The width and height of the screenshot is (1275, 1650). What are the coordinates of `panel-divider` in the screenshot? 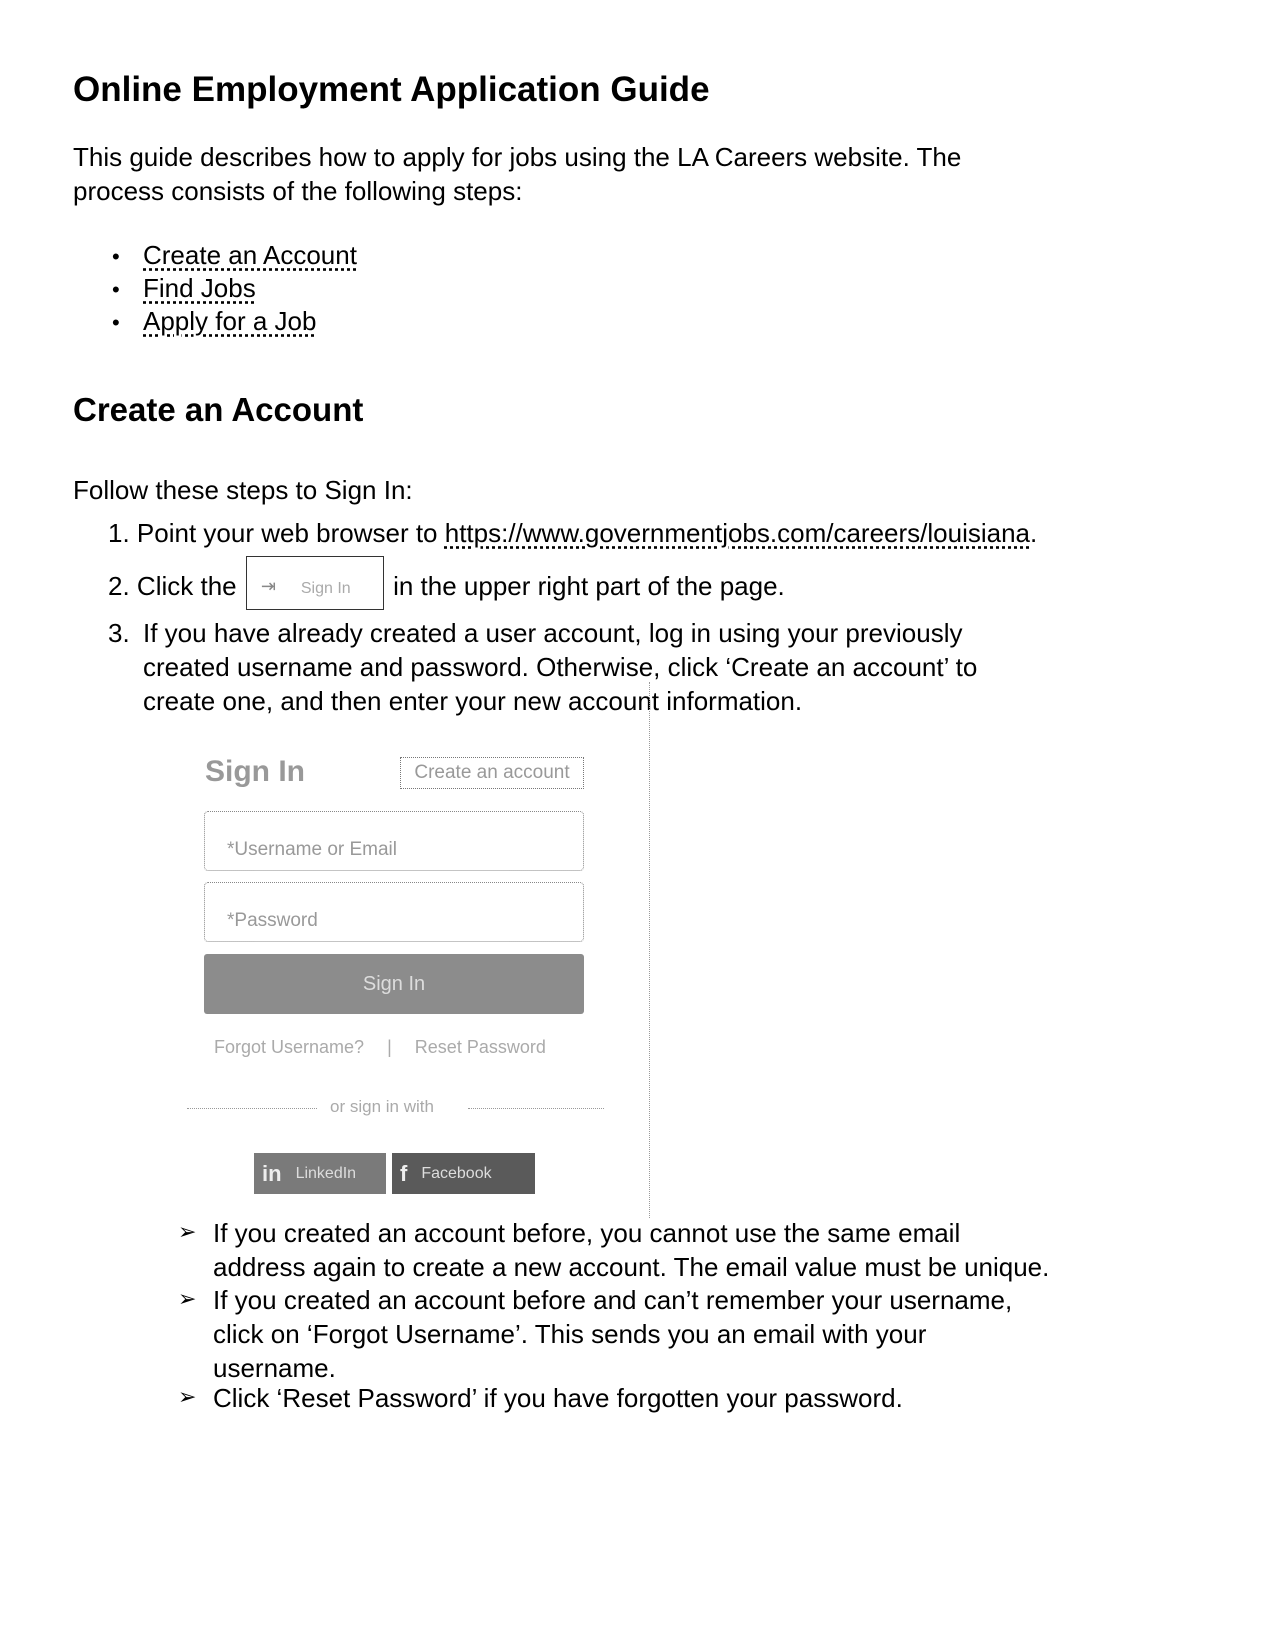 It's located at (649, 950).